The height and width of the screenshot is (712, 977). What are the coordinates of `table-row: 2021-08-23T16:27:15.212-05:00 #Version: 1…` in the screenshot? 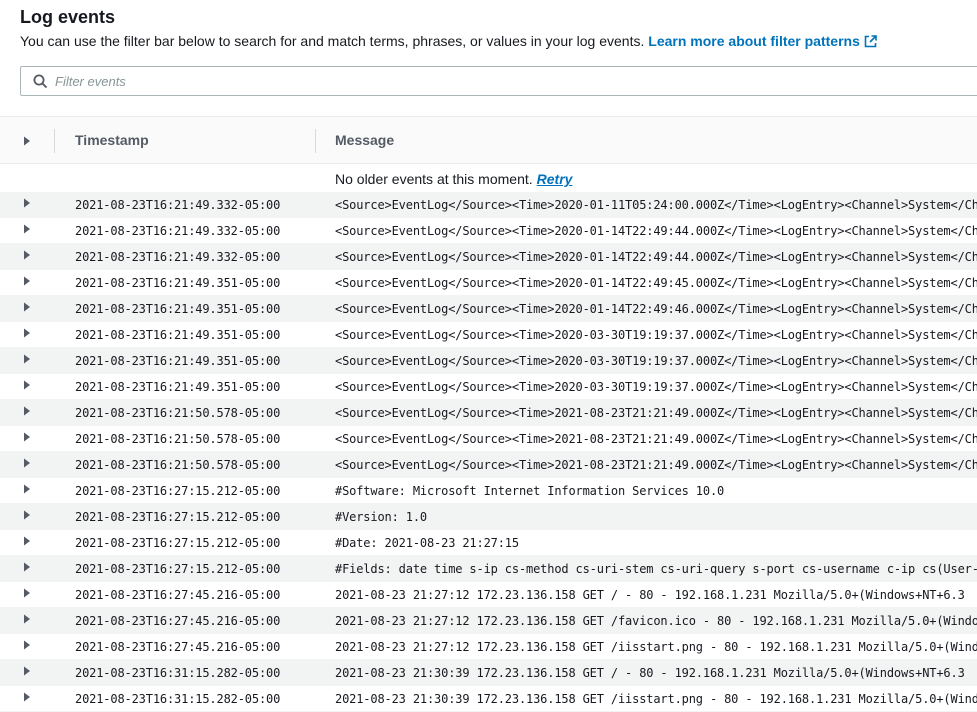 It's located at (488, 517).